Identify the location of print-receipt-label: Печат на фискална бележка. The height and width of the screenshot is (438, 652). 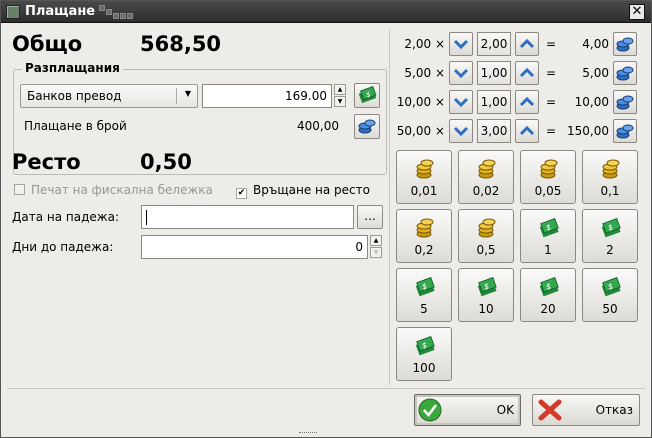
(122, 190).